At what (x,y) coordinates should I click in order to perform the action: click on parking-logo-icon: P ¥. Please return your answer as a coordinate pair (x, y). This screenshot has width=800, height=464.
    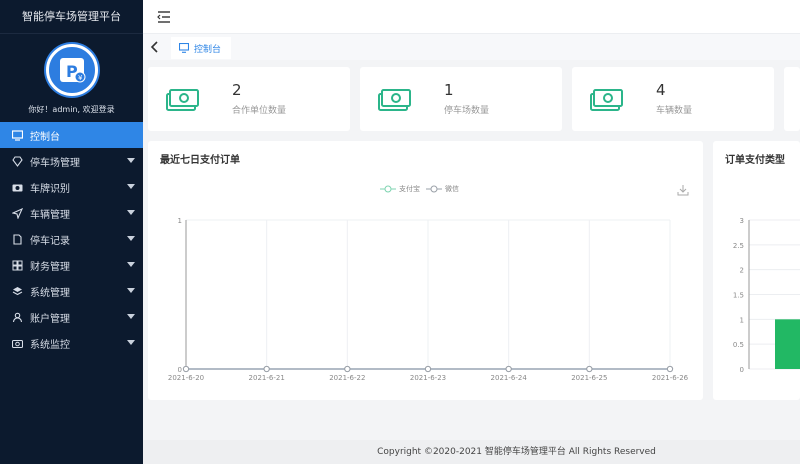
    Looking at the image, I should click on (72, 70).